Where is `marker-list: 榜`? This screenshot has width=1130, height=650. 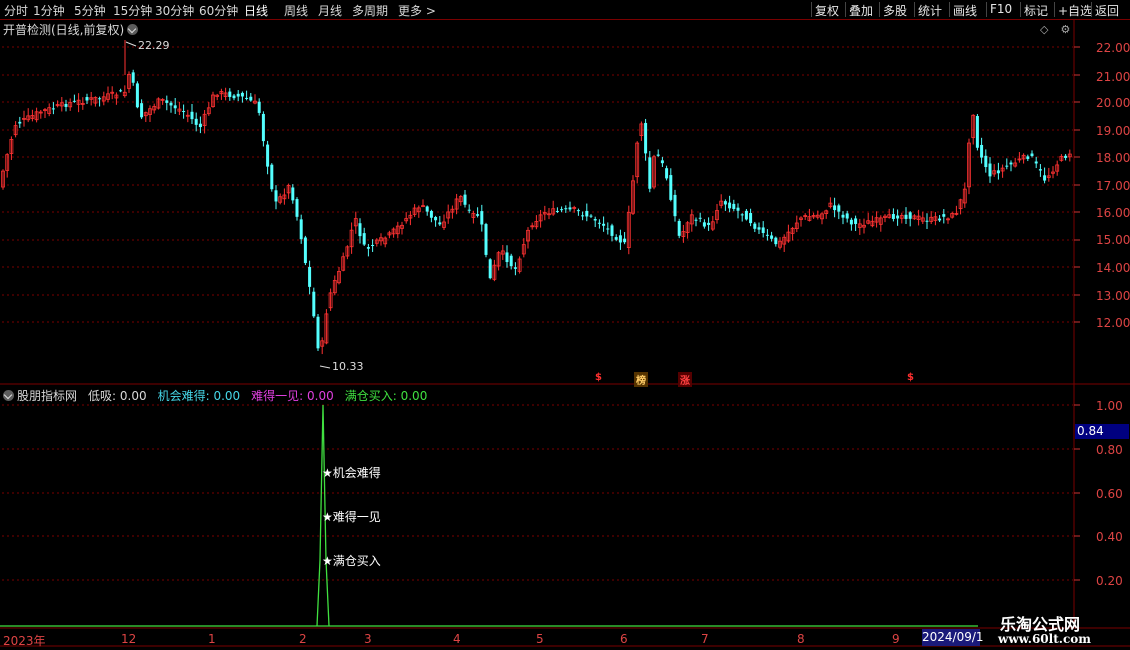 marker-list: 榜 is located at coordinates (641, 379).